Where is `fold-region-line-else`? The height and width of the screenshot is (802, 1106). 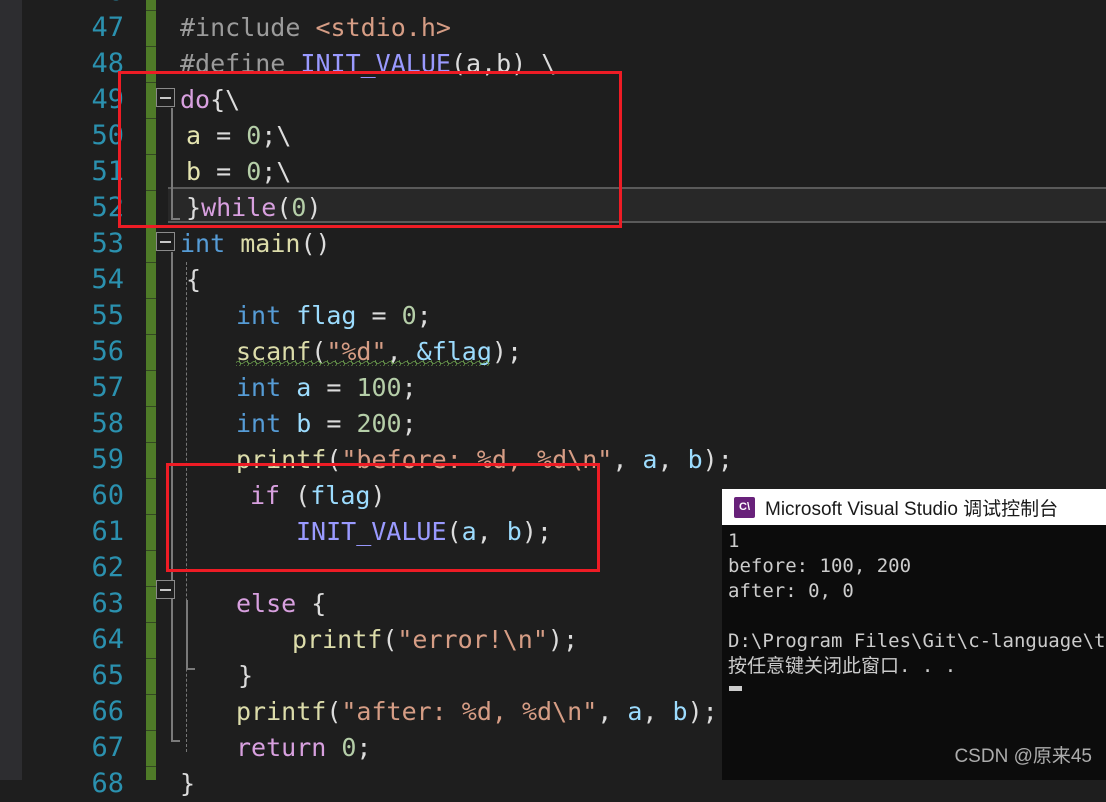 fold-region-line-else is located at coordinates (187, 635).